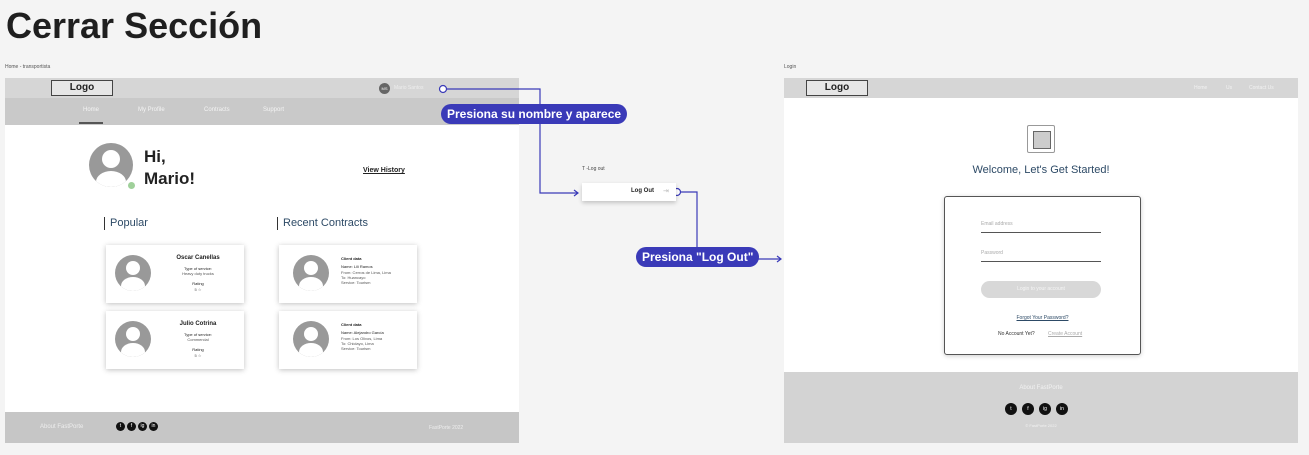 The image size is (1309, 455). Describe the element at coordinates (534, 114) in the screenshot. I see `annotation-press-name: Presiona su nombre y aparece` at that location.